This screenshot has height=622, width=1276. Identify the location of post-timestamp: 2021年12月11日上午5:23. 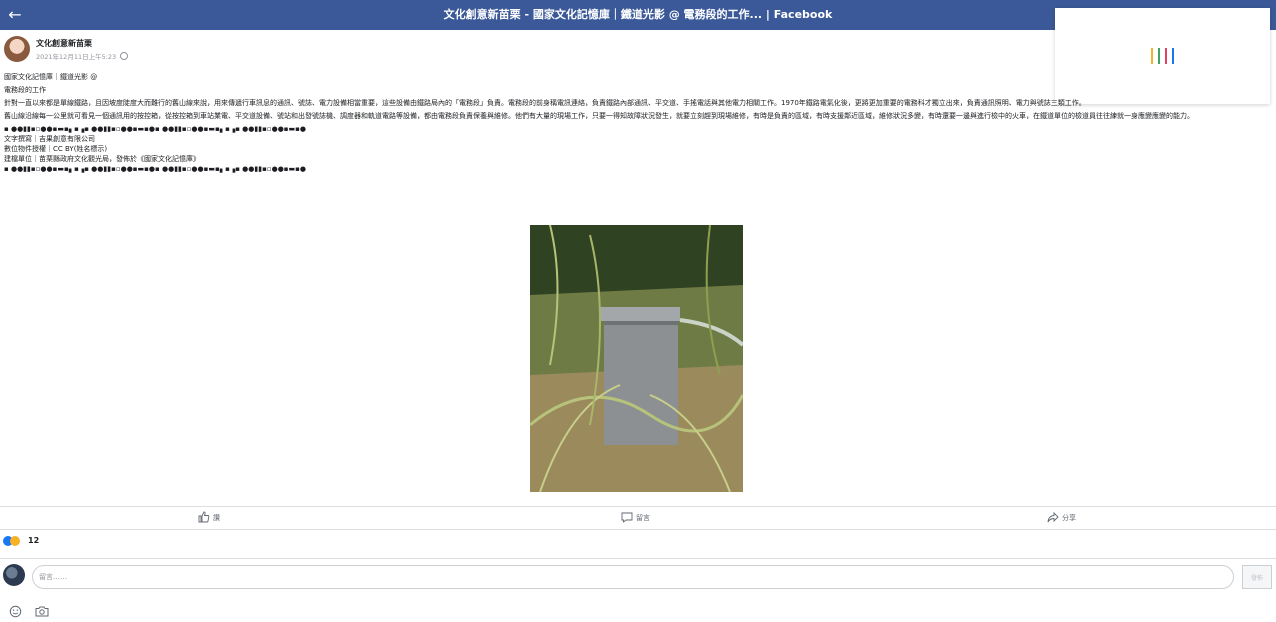
(82, 56).